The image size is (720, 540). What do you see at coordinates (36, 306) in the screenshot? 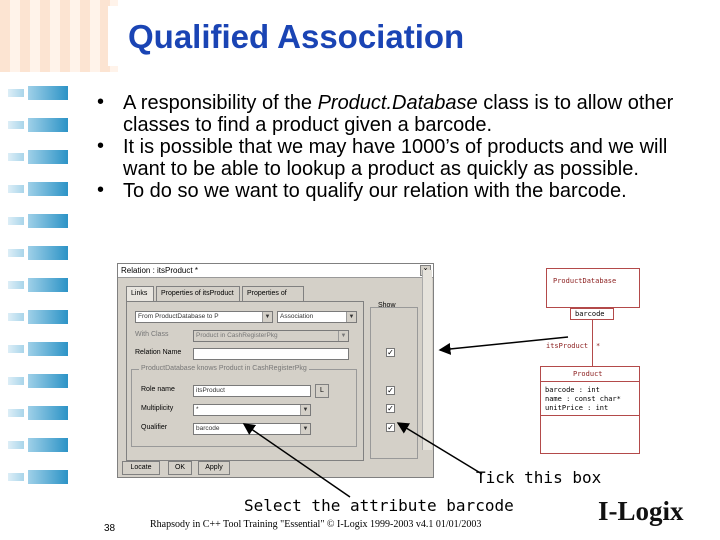
I see `left-decoration` at bounding box center [36, 306].